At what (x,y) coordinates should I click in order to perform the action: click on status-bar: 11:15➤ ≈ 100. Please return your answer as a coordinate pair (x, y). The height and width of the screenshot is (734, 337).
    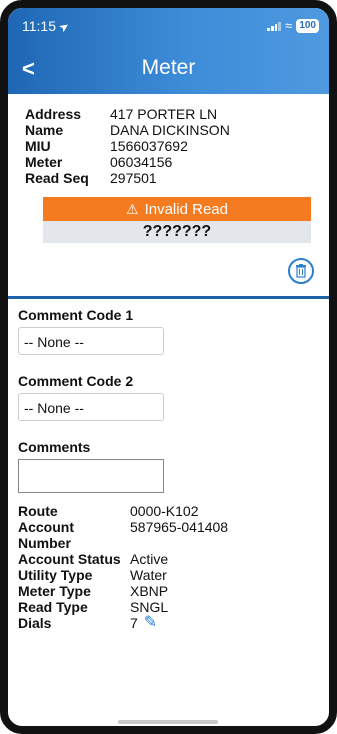
    Looking at the image, I should click on (170, 28).